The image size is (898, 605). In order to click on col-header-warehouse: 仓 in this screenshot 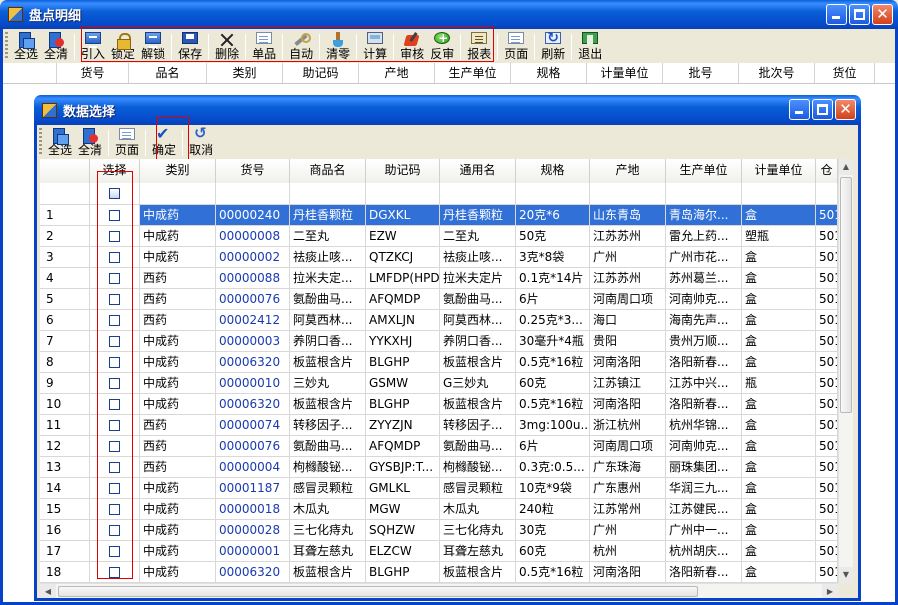, I will do `click(827, 171)`.